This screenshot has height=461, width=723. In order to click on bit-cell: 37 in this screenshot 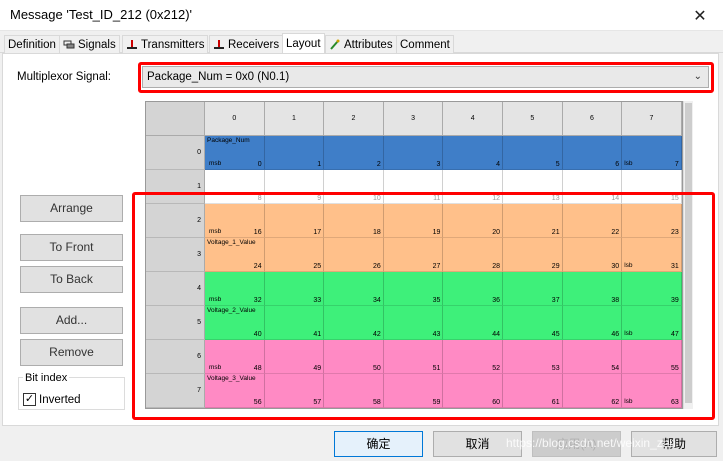, I will do `click(533, 289)`.